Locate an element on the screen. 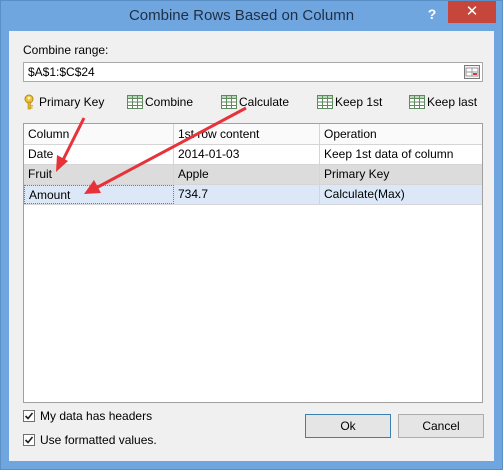 The image size is (503, 470). cell-operation: Primary Key is located at coordinates (357, 174).